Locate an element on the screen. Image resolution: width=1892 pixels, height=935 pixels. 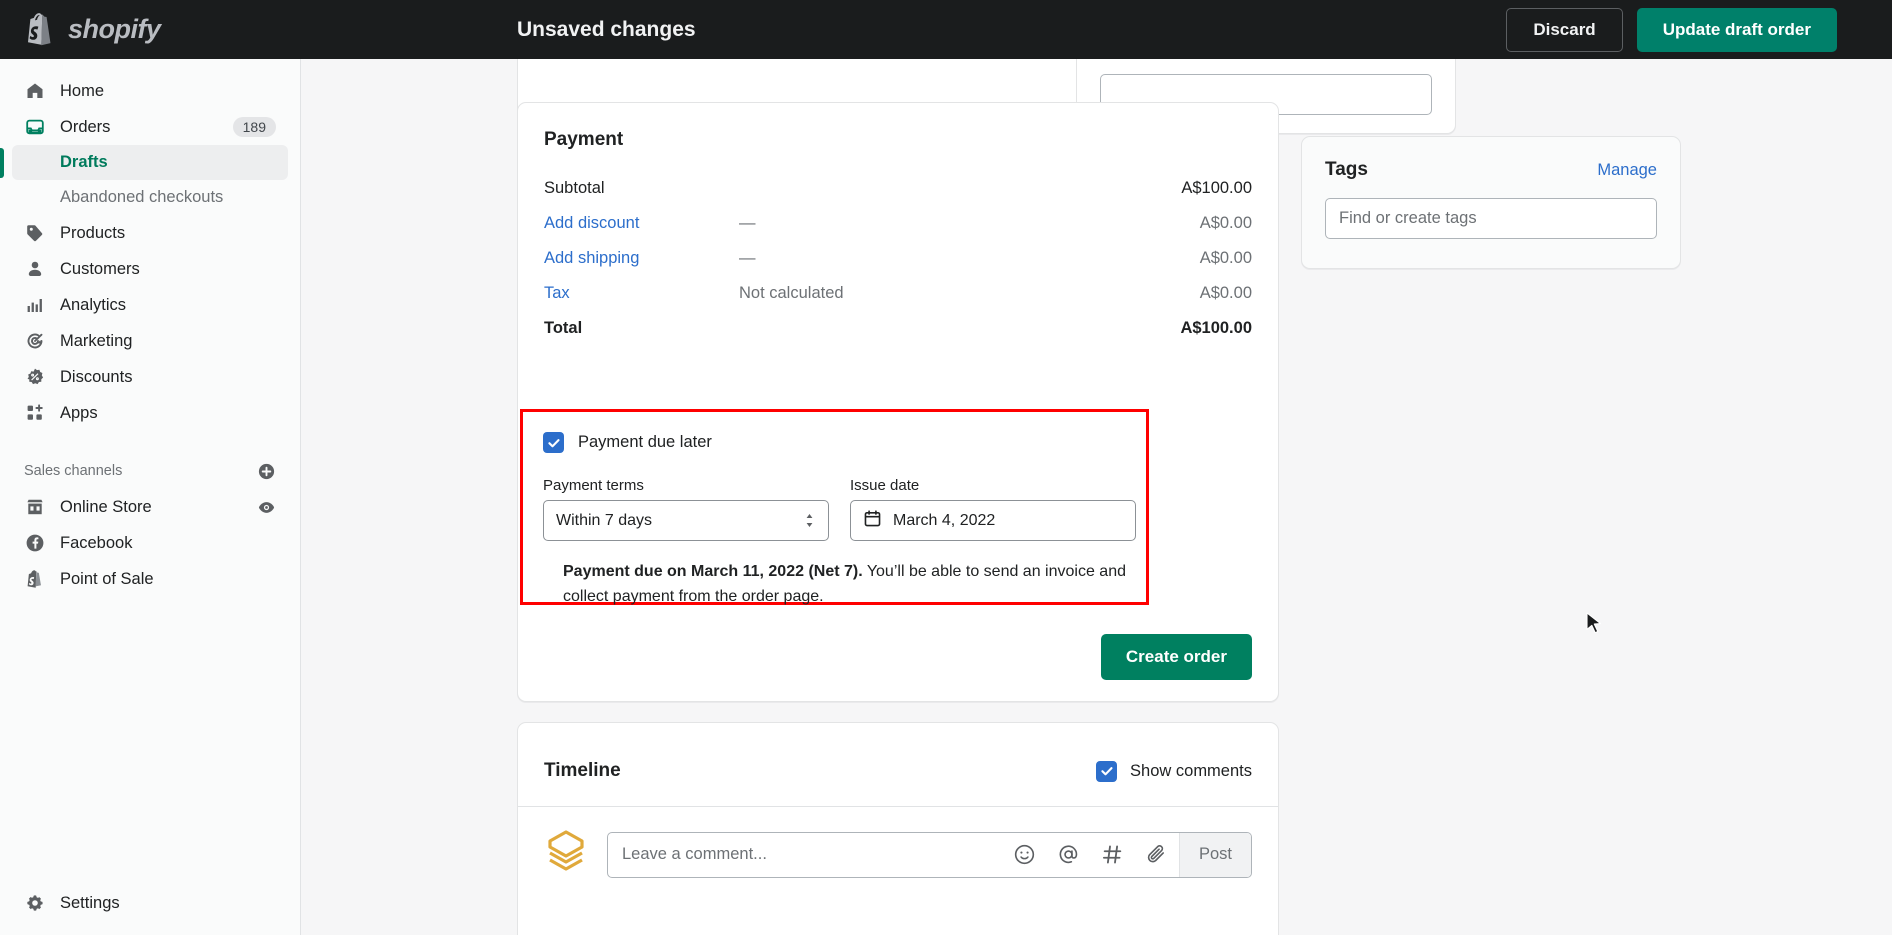
comment-actions: Post is located at coordinates (1127, 854).